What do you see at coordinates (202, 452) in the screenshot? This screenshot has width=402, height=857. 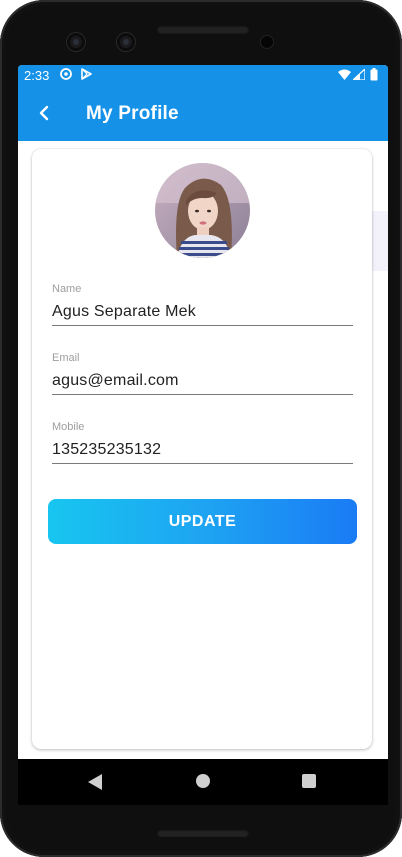 I see `mobile-input: 135235235132` at bounding box center [202, 452].